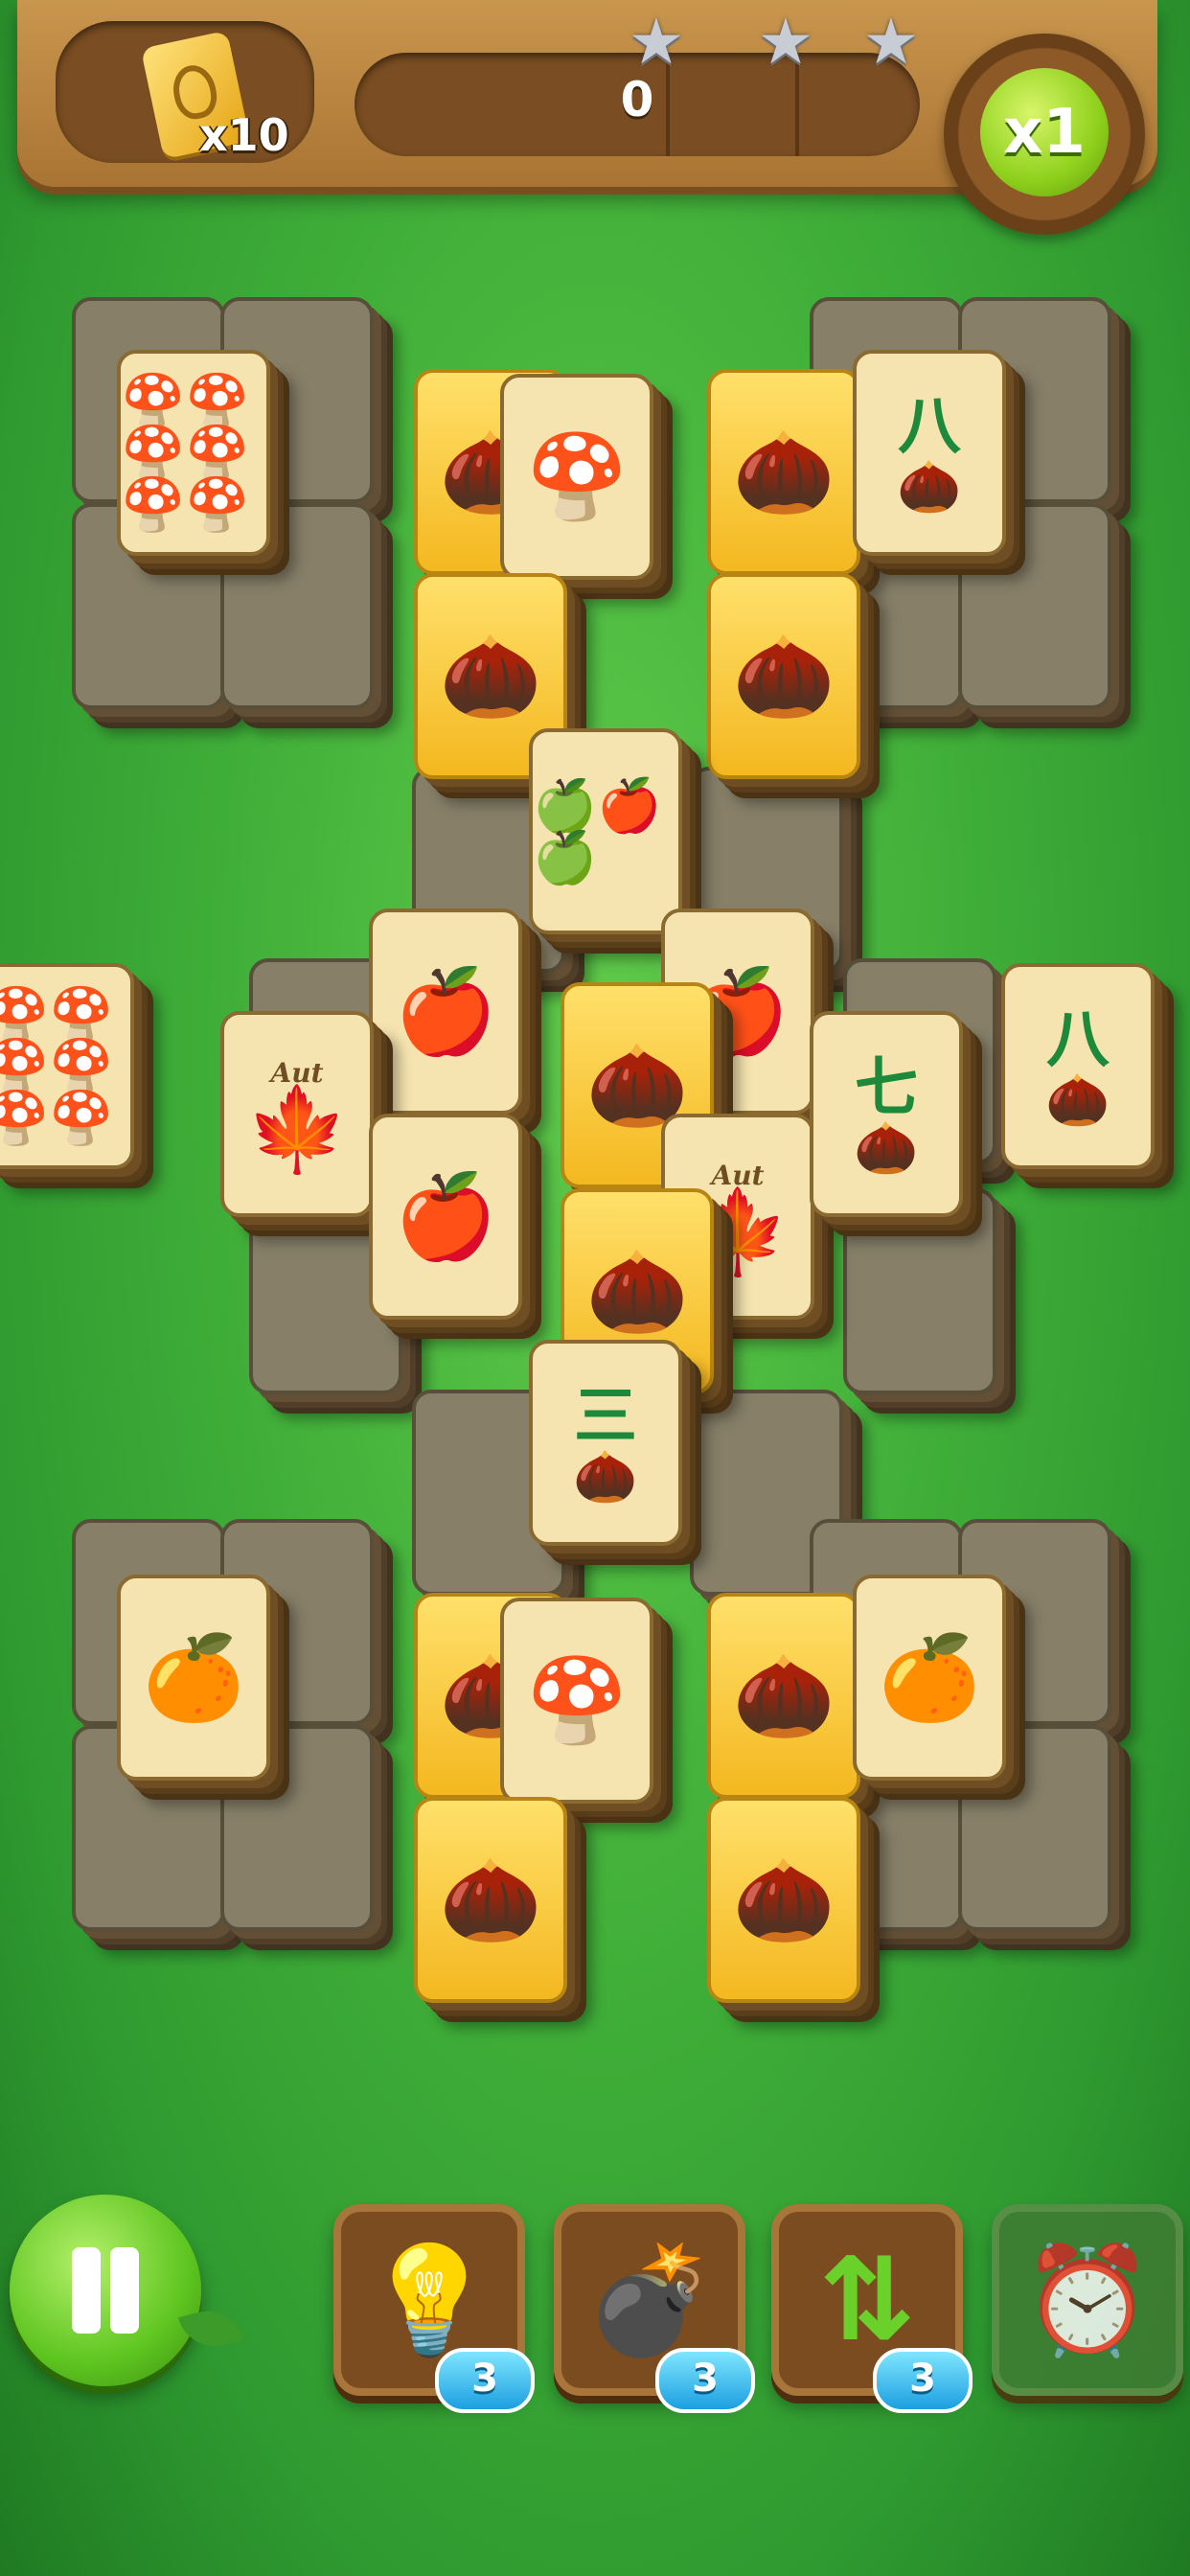 The height and width of the screenshot is (2576, 1190). Describe the element at coordinates (297, 1130) in the screenshot. I see `maple-leaf-icon: 🍁` at that location.